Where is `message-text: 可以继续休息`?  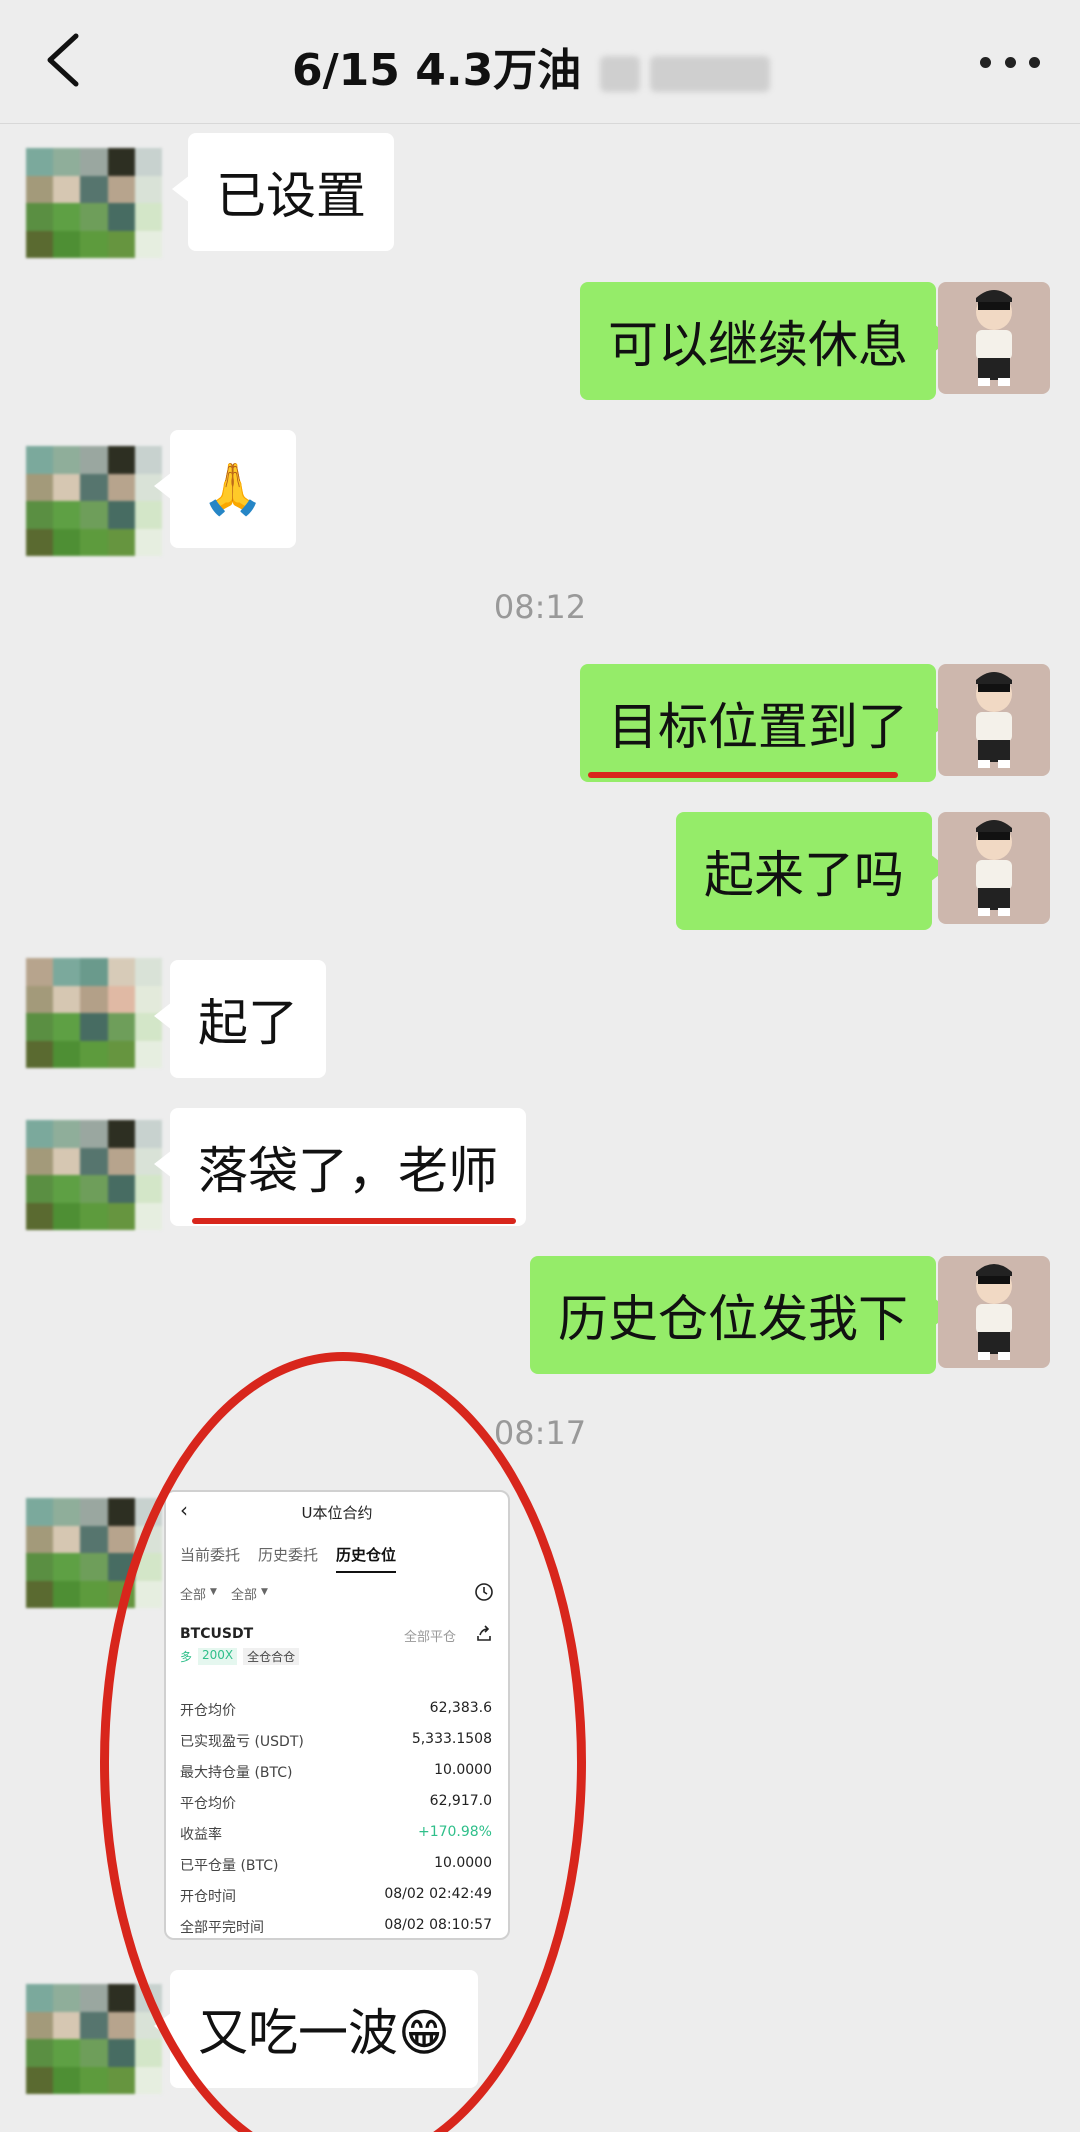
message-text: 可以继续休息 is located at coordinates (758, 345).